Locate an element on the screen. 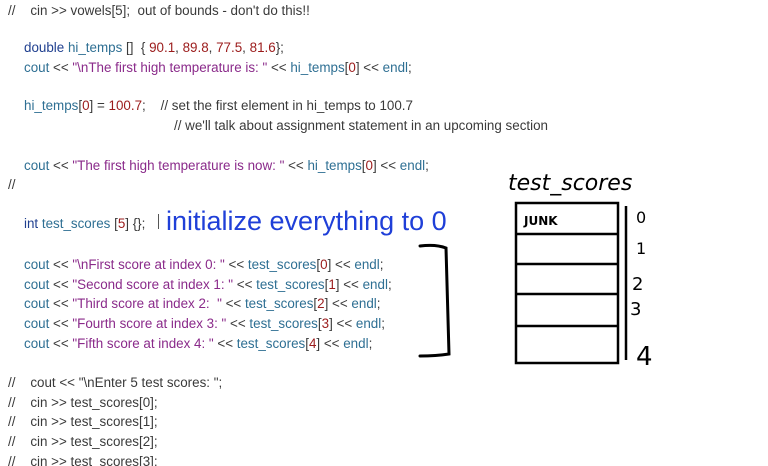 The height and width of the screenshot is (466, 768). index-label-2: 2 is located at coordinates (637, 284).